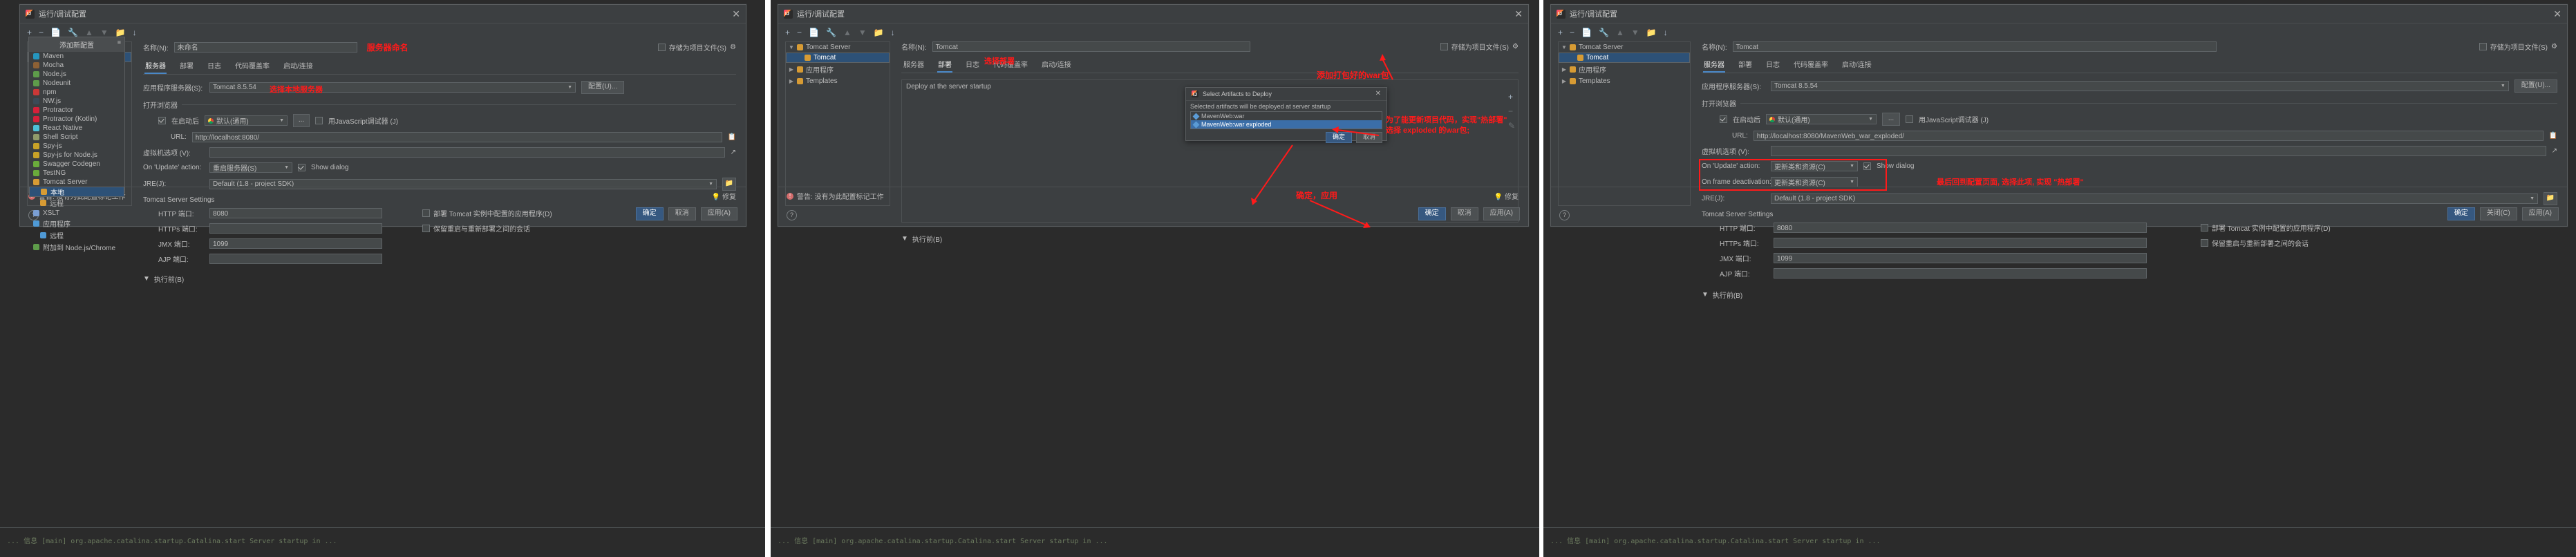  What do you see at coordinates (76, 182) in the screenshot?
I see `popup-item-tomcat-icon: Tomcat Server` at bounding box center [76, 182].